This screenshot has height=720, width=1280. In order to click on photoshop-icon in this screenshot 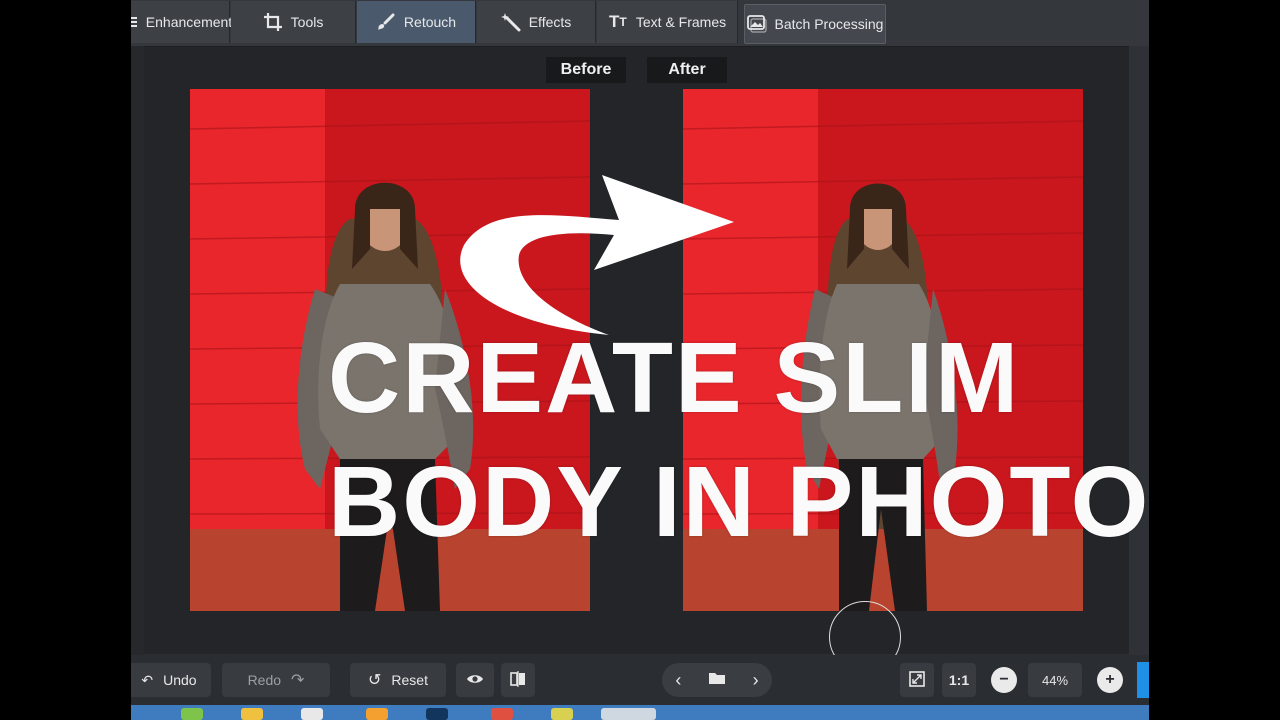, I will do `click(437, 714)`.